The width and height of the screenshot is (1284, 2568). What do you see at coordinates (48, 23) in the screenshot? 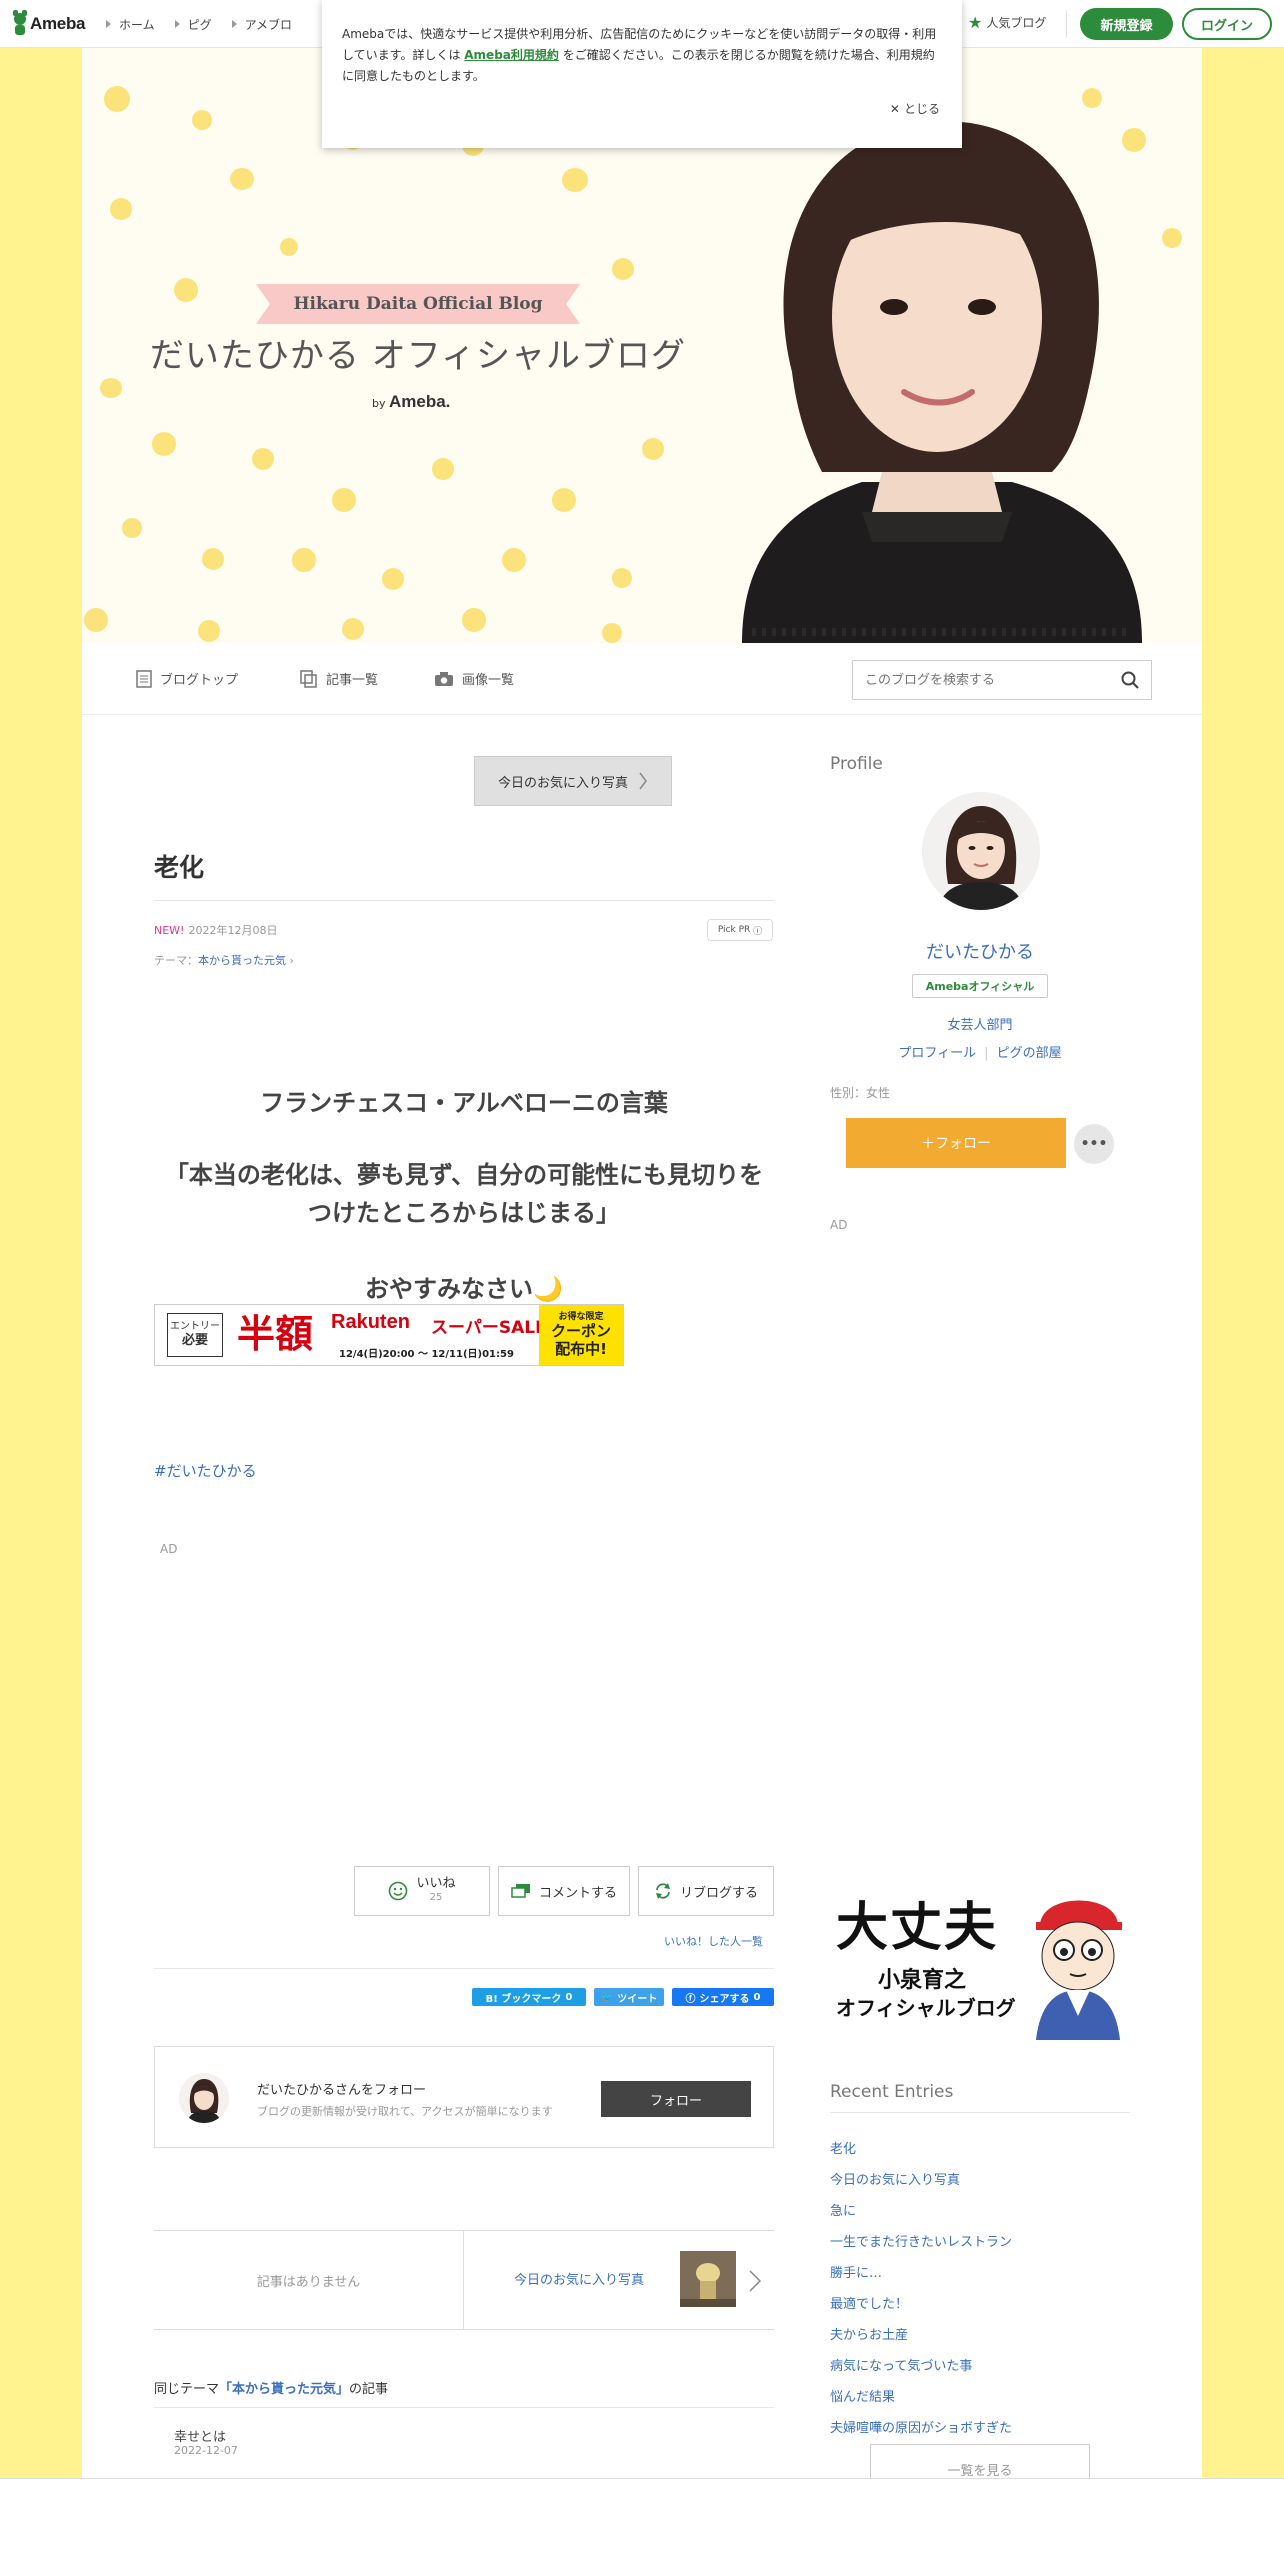
I see `ameba-logo: Ameba` at bounding box center [48, 23].